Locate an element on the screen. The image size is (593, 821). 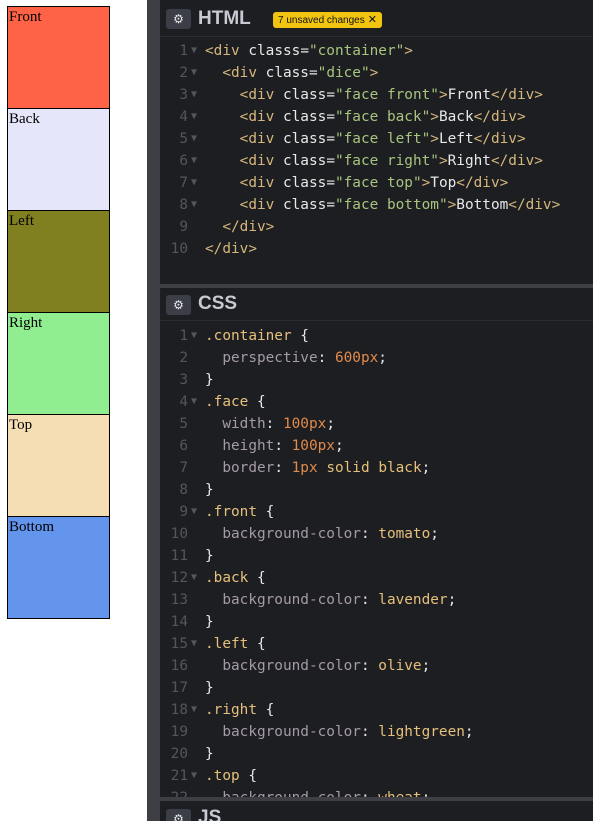
panel-title: CSS is located at coordinates (218, 303).